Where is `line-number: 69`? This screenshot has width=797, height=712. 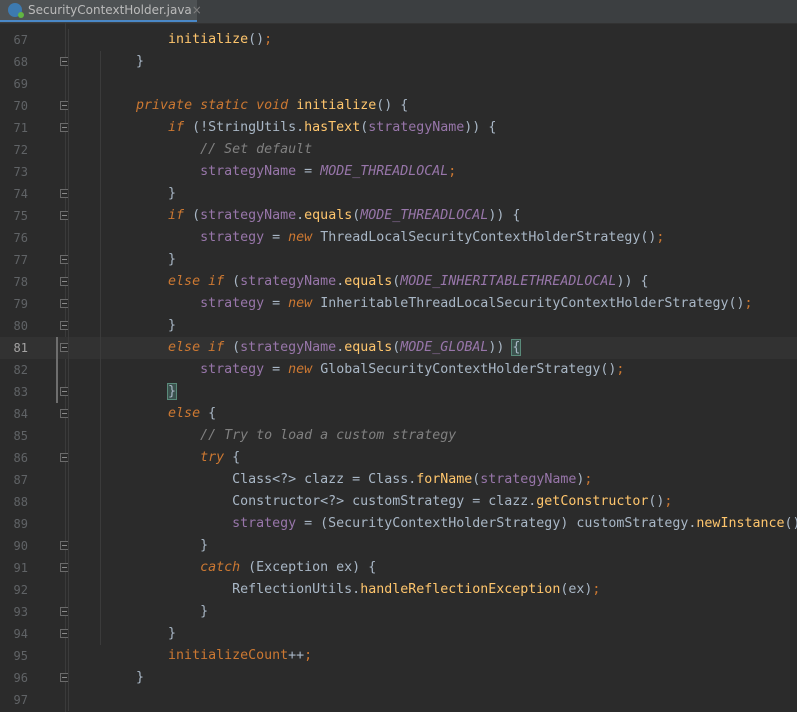
line-number: 69 is located at coordinates (20, 84).